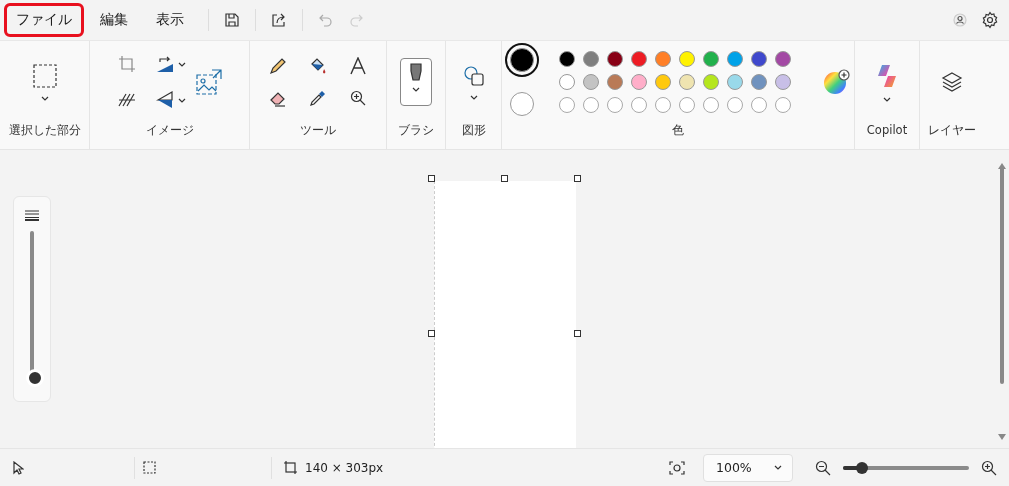 The image size is (1009, 486). I want to click on image-resize-icon, so click(208, 82).